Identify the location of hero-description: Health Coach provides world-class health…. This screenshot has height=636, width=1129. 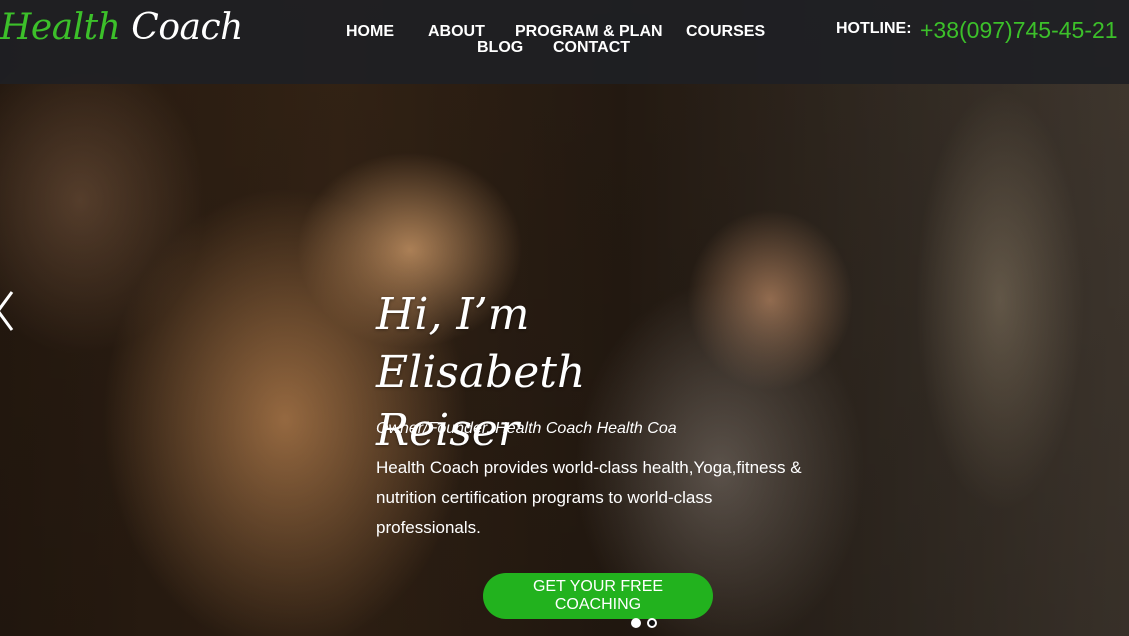
(589, 497).